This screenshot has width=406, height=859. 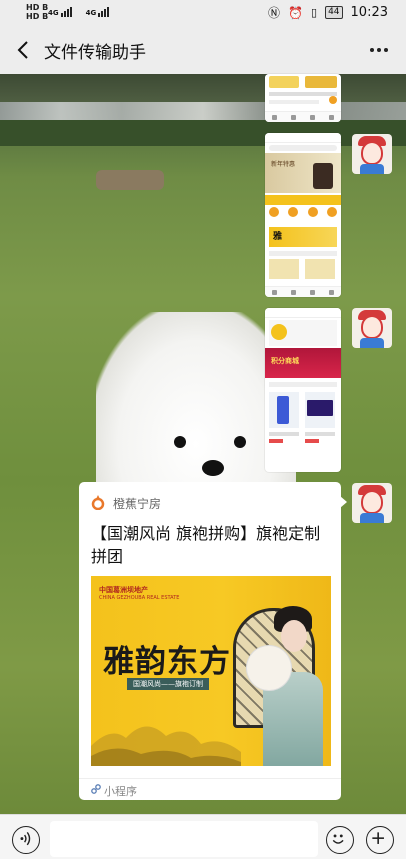 I want to click on alarm-icon: ⏰, so click(x=296, y=12).